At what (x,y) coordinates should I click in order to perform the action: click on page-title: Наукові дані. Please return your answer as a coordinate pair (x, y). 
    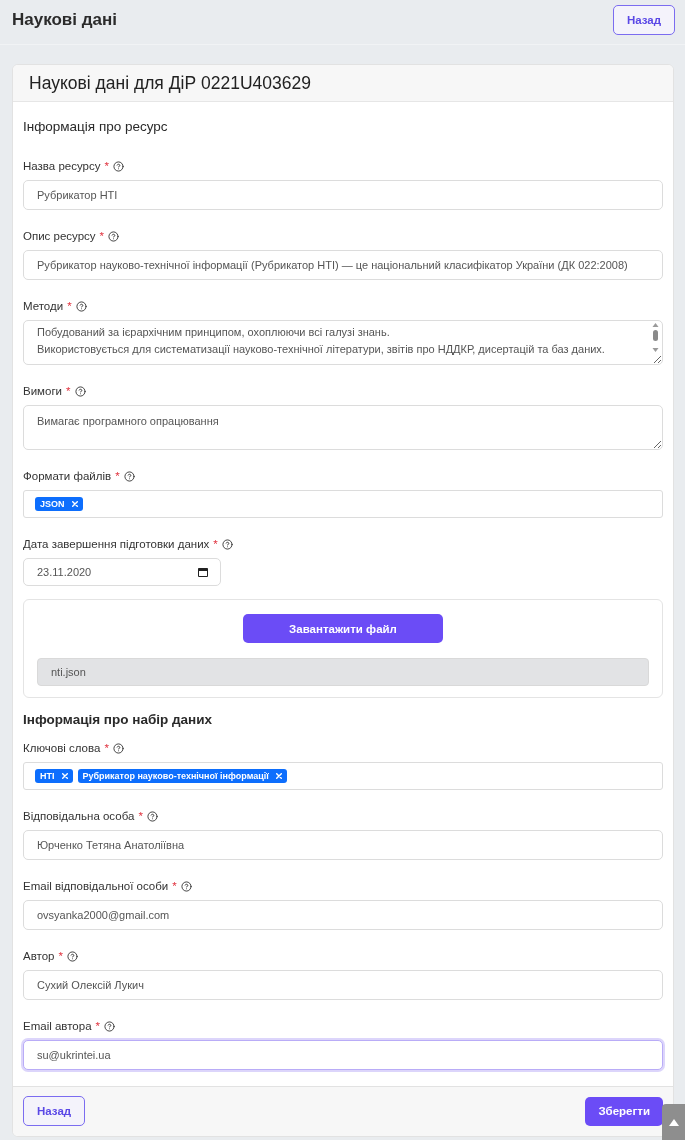
    Looking at the image, I should click on (64, 19).